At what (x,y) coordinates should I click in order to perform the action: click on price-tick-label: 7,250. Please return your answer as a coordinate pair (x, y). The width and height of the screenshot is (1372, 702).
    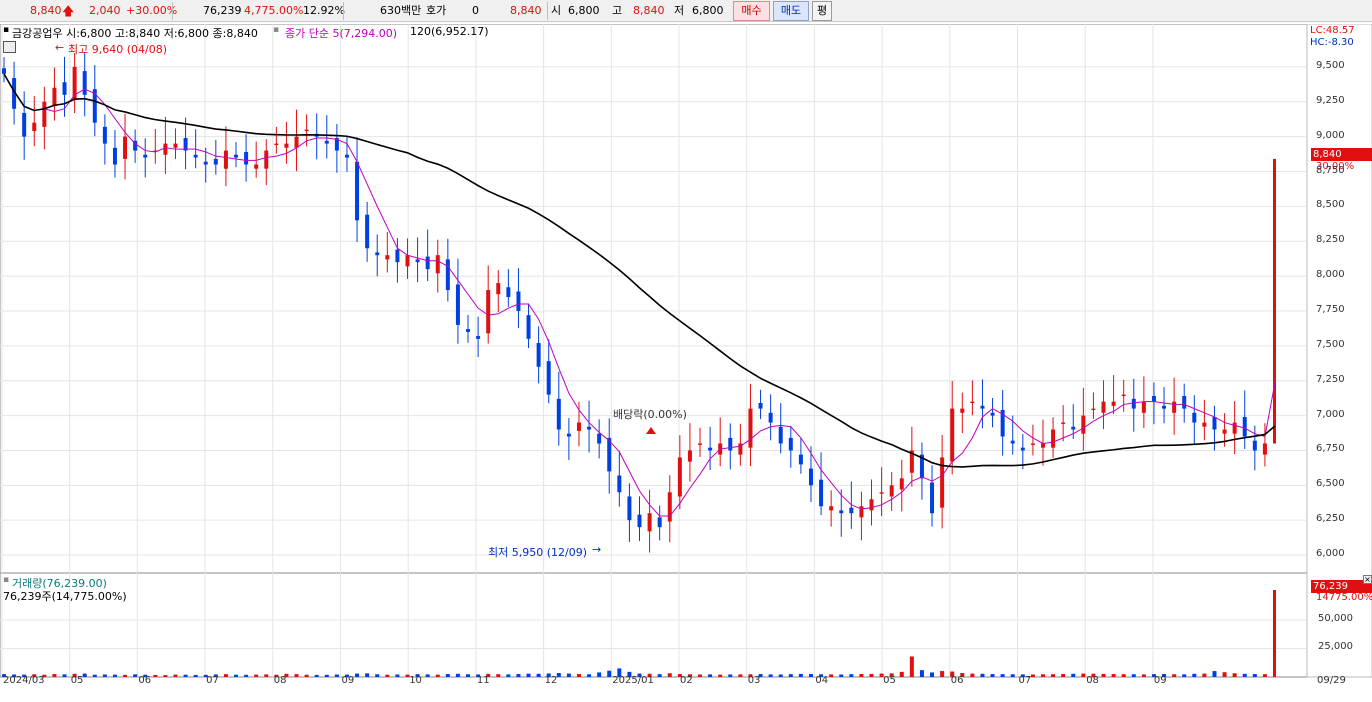
    Looking at the image, I should click on (1330, 379).